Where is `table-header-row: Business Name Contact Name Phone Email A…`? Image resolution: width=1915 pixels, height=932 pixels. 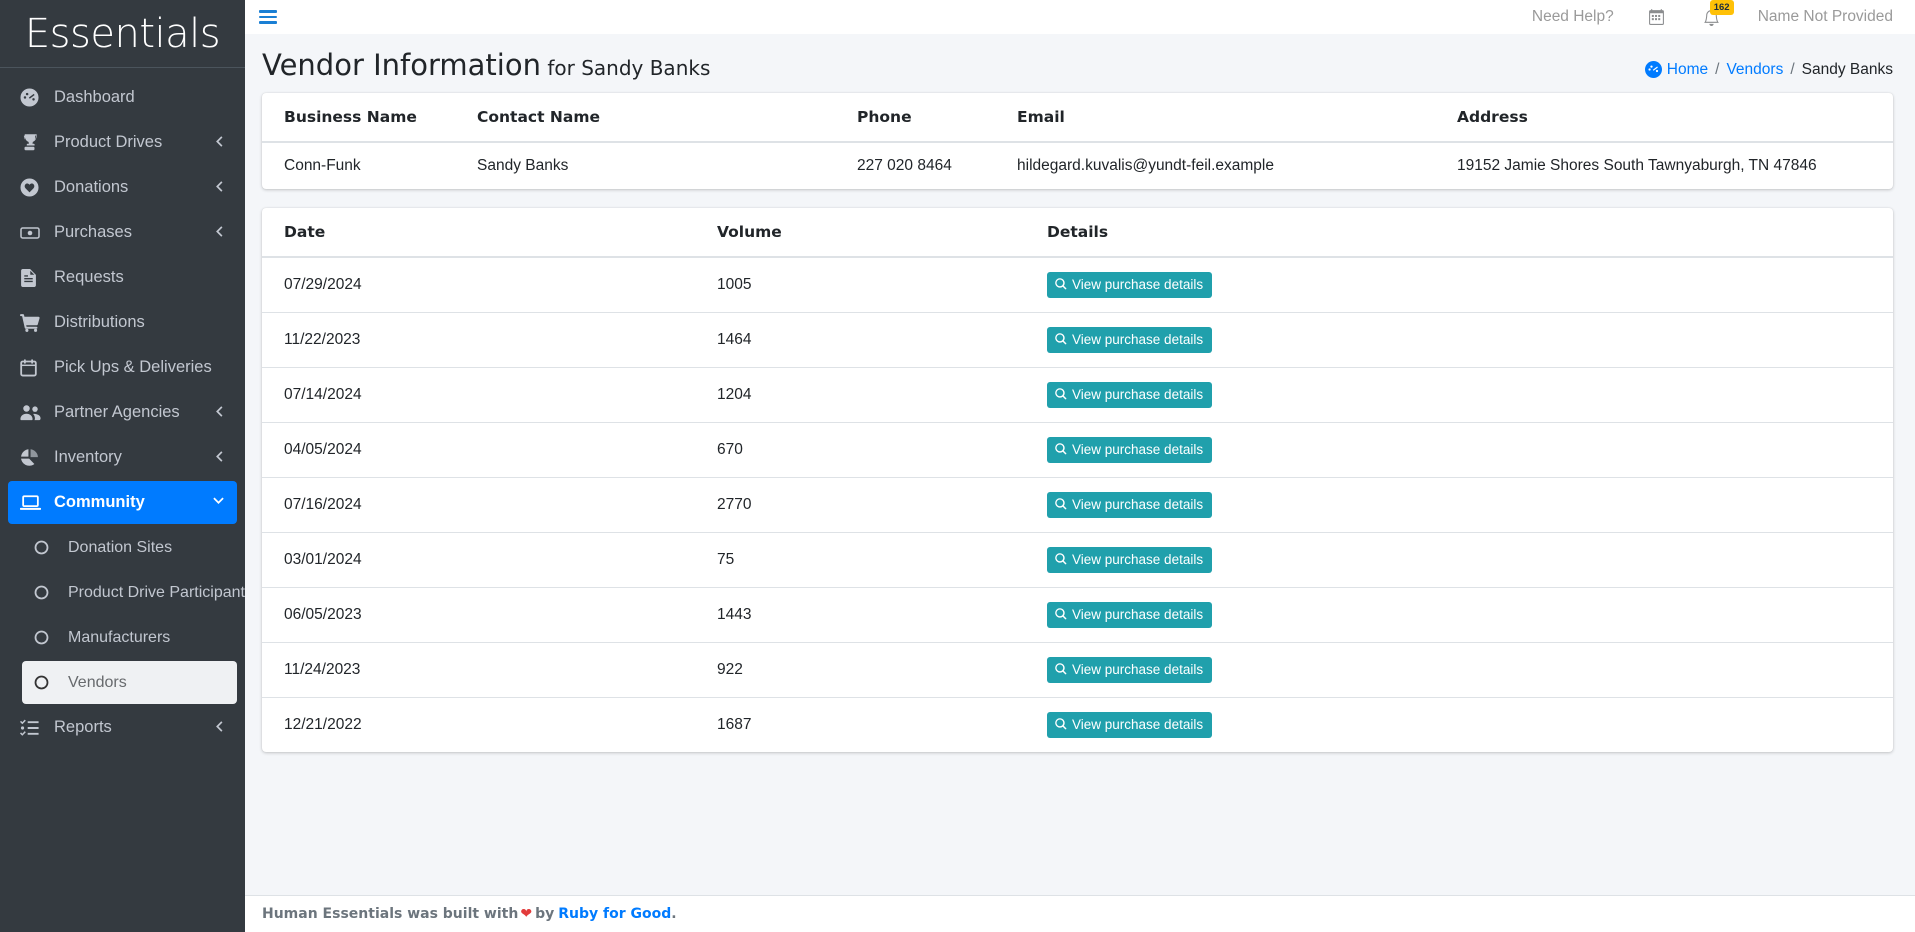 table-header-row: Business Name Contact Name Phone Email A… is located at coordinates (1077, 117).